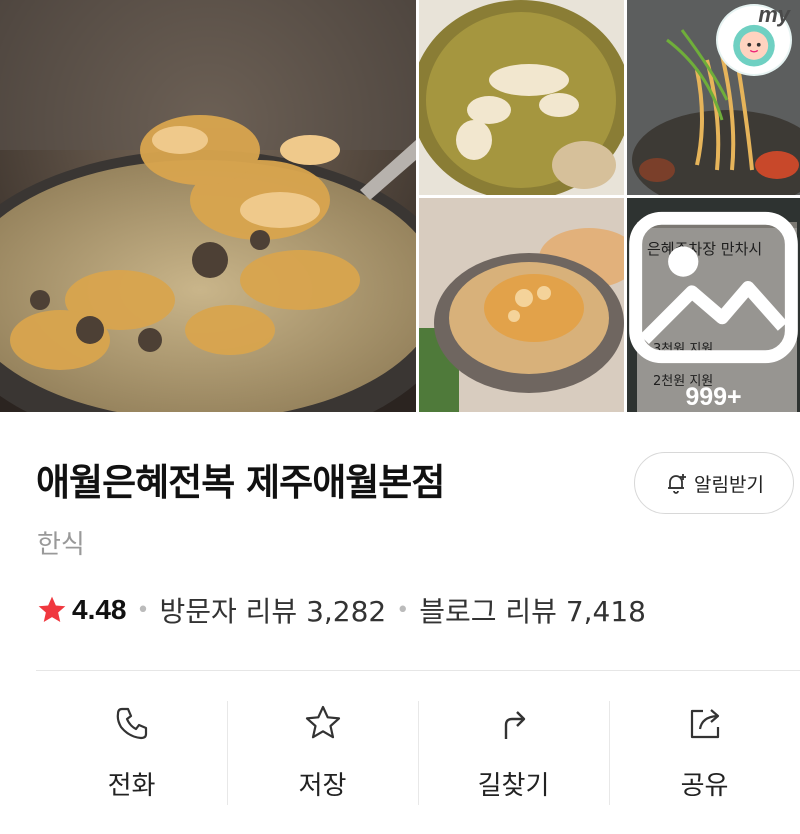 This screenshot has height=834, width=800. Describe the element at coordinates (513, 786) in the screenshot. I see `directions-label: 길찾기` at that location.